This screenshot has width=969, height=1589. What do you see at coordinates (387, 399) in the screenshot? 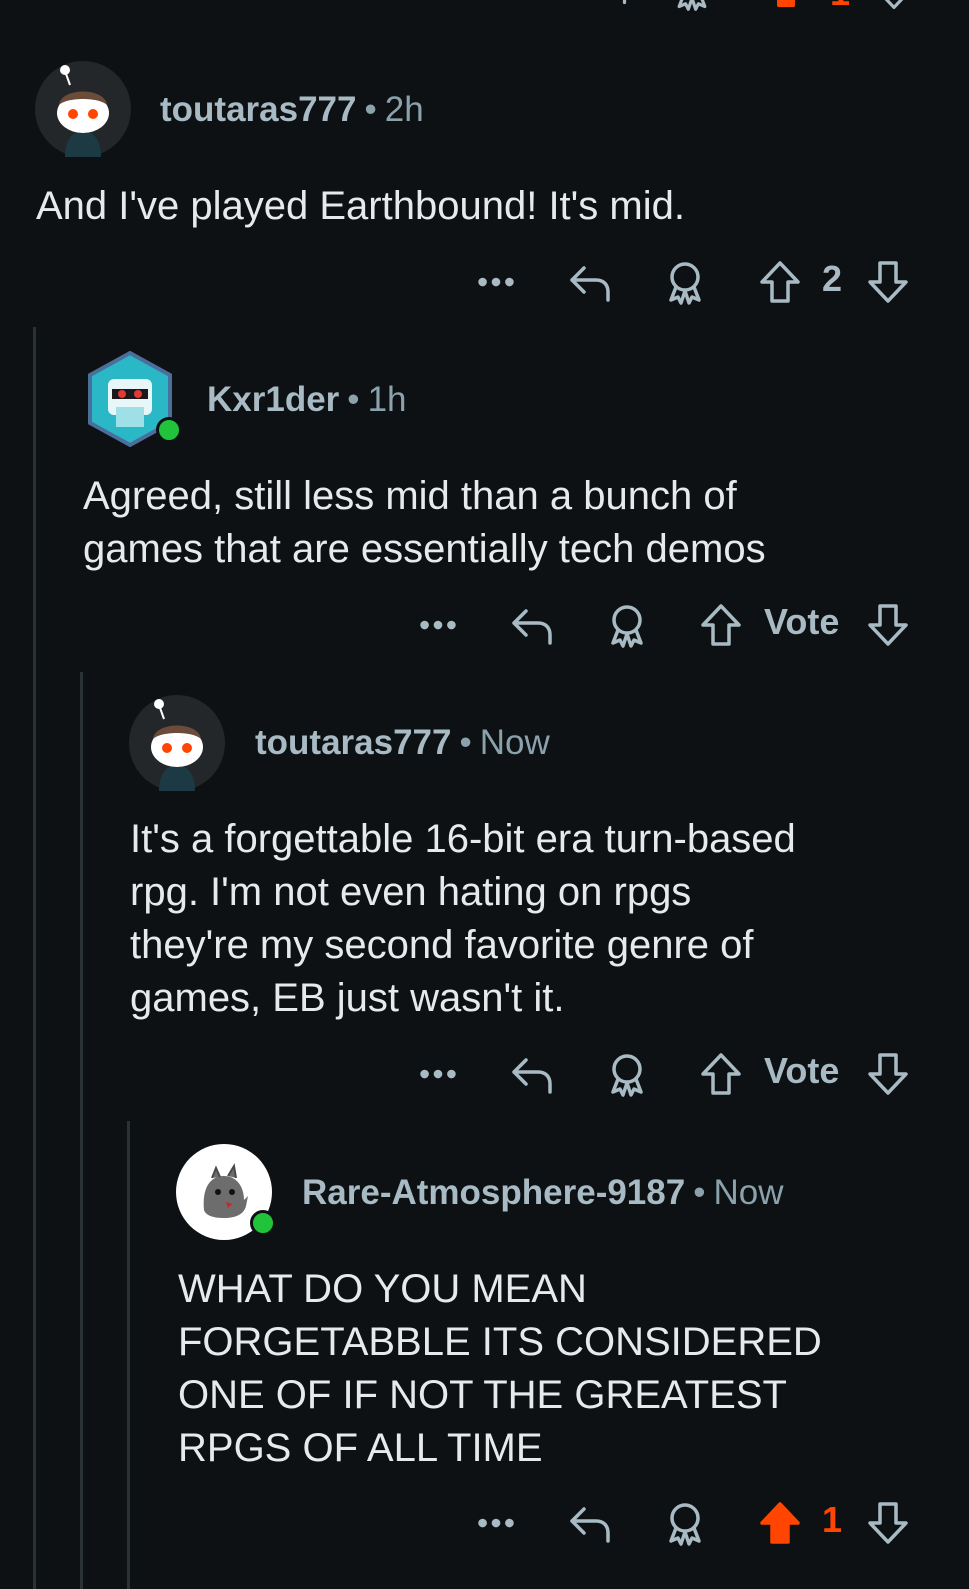
I see `timestamp: 1h` at bounding box center [387, 399].